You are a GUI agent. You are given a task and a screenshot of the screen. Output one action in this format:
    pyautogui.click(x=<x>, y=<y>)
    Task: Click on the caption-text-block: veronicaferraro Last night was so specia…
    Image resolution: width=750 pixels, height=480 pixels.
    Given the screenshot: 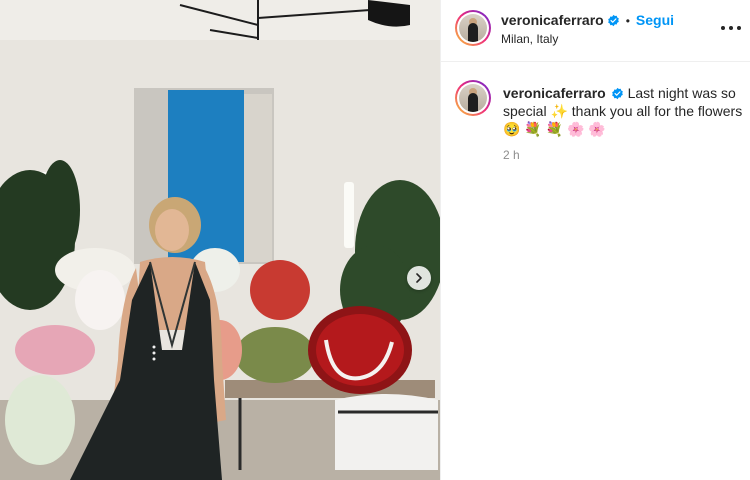 What is the action you would take?
    pyautogui.click(x=623, y=111)
    